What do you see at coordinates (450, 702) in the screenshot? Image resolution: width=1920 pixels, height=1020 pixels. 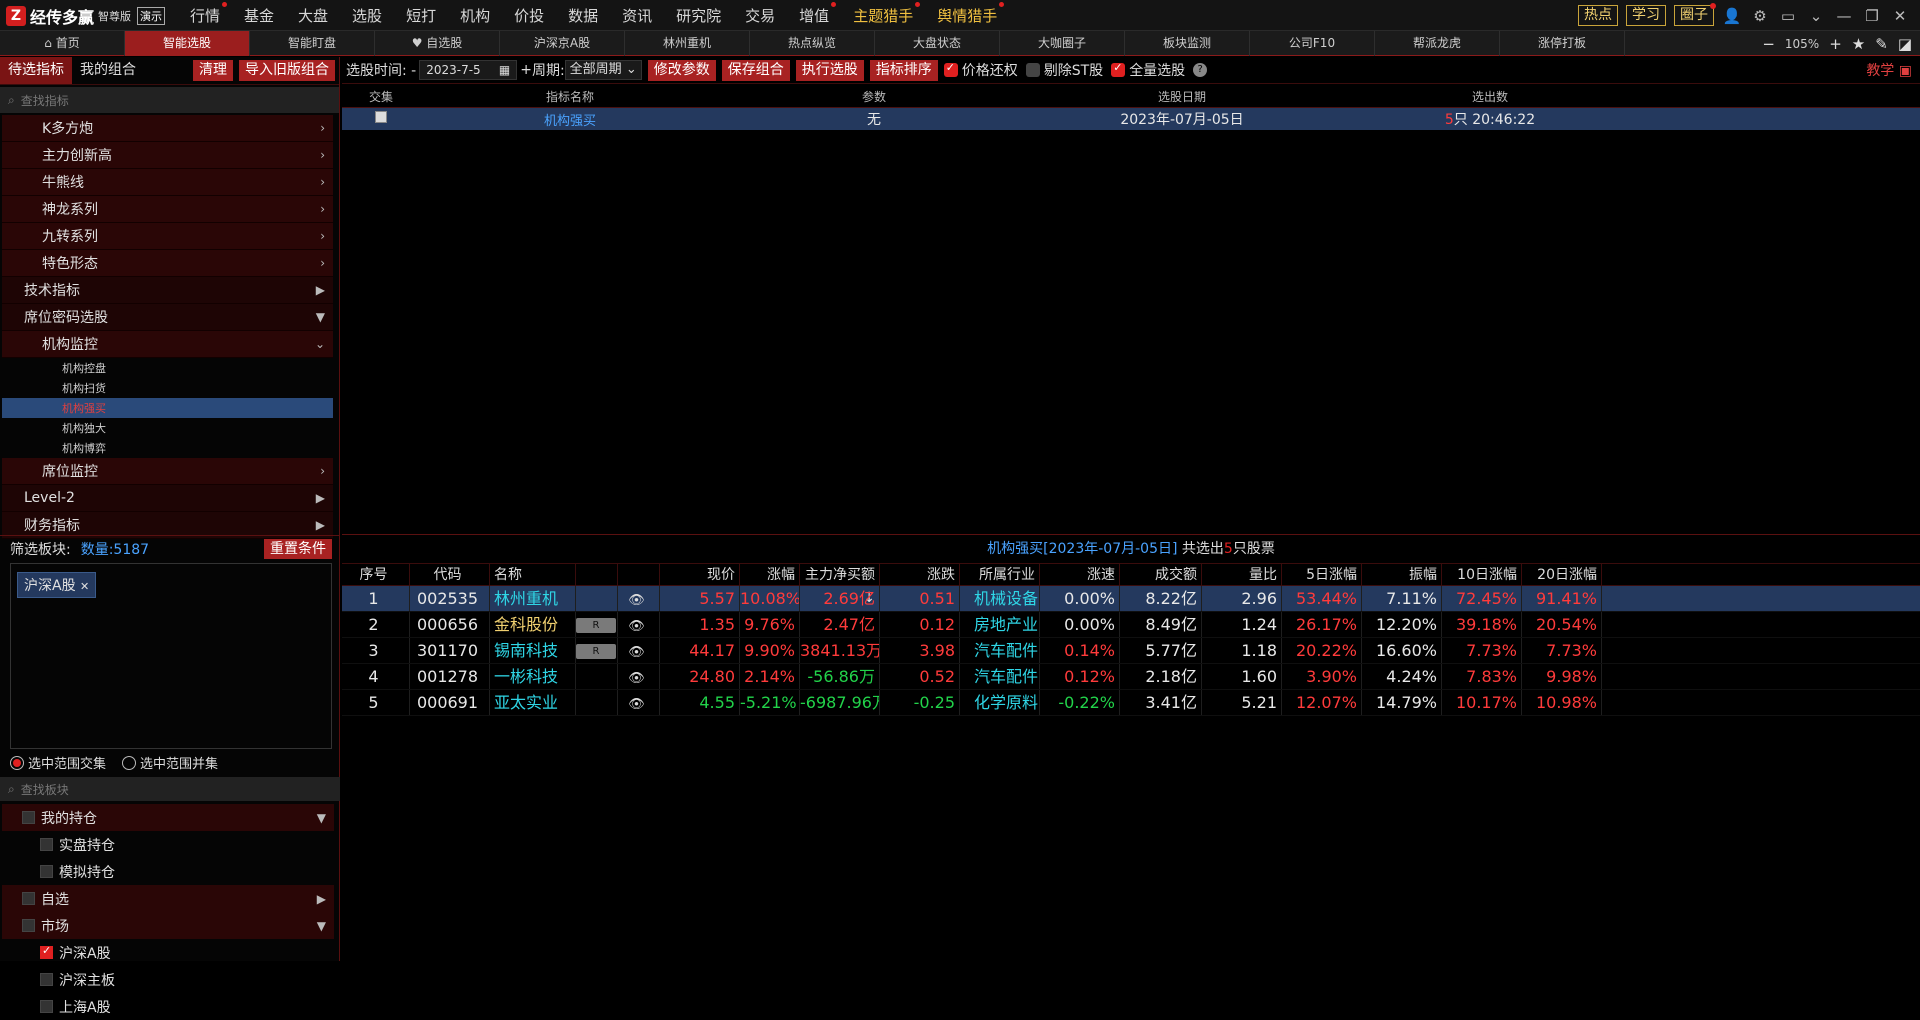 I see `cell-code: 000691` at bounding box center [450, 702].